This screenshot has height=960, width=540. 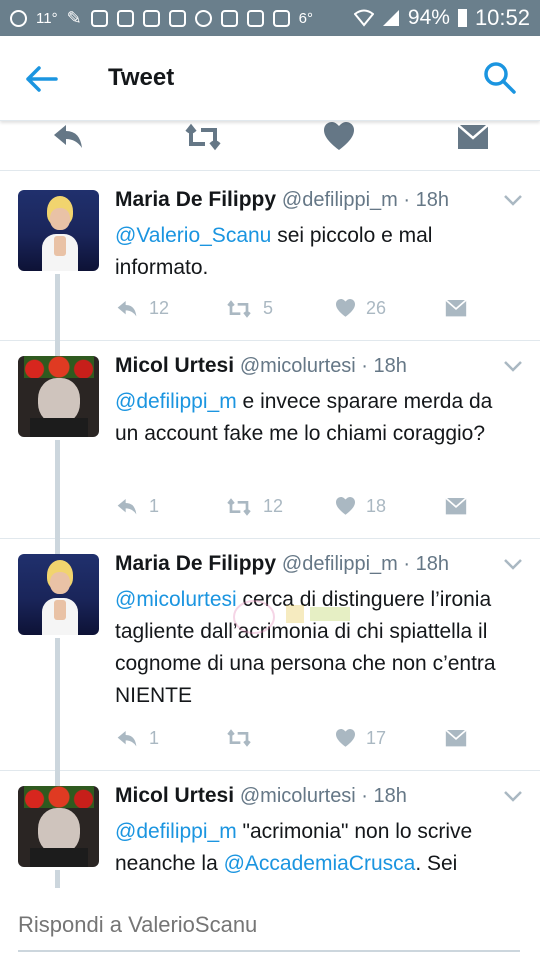 What do you see at coordinates (376, 506) in the screenshot?
I see `like-count: 18` at bounding box center [376, 506].